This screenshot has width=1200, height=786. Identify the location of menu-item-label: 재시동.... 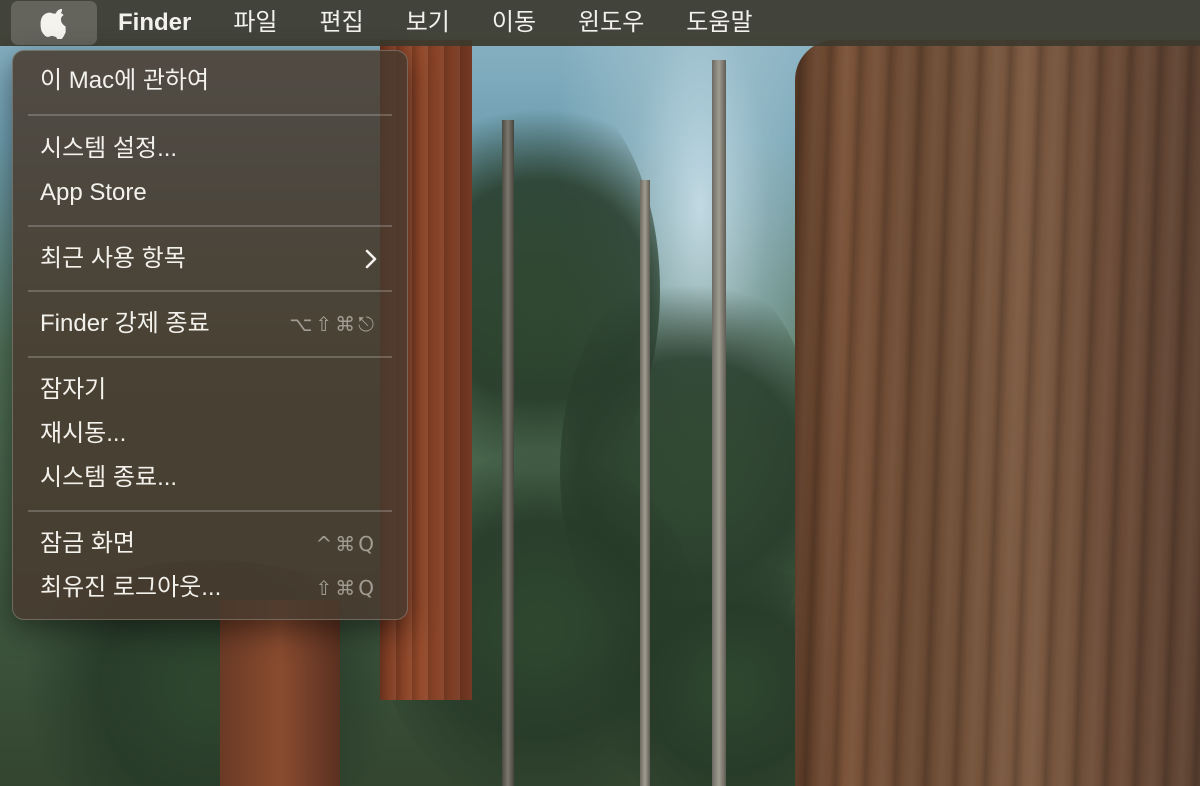
(83, 433).